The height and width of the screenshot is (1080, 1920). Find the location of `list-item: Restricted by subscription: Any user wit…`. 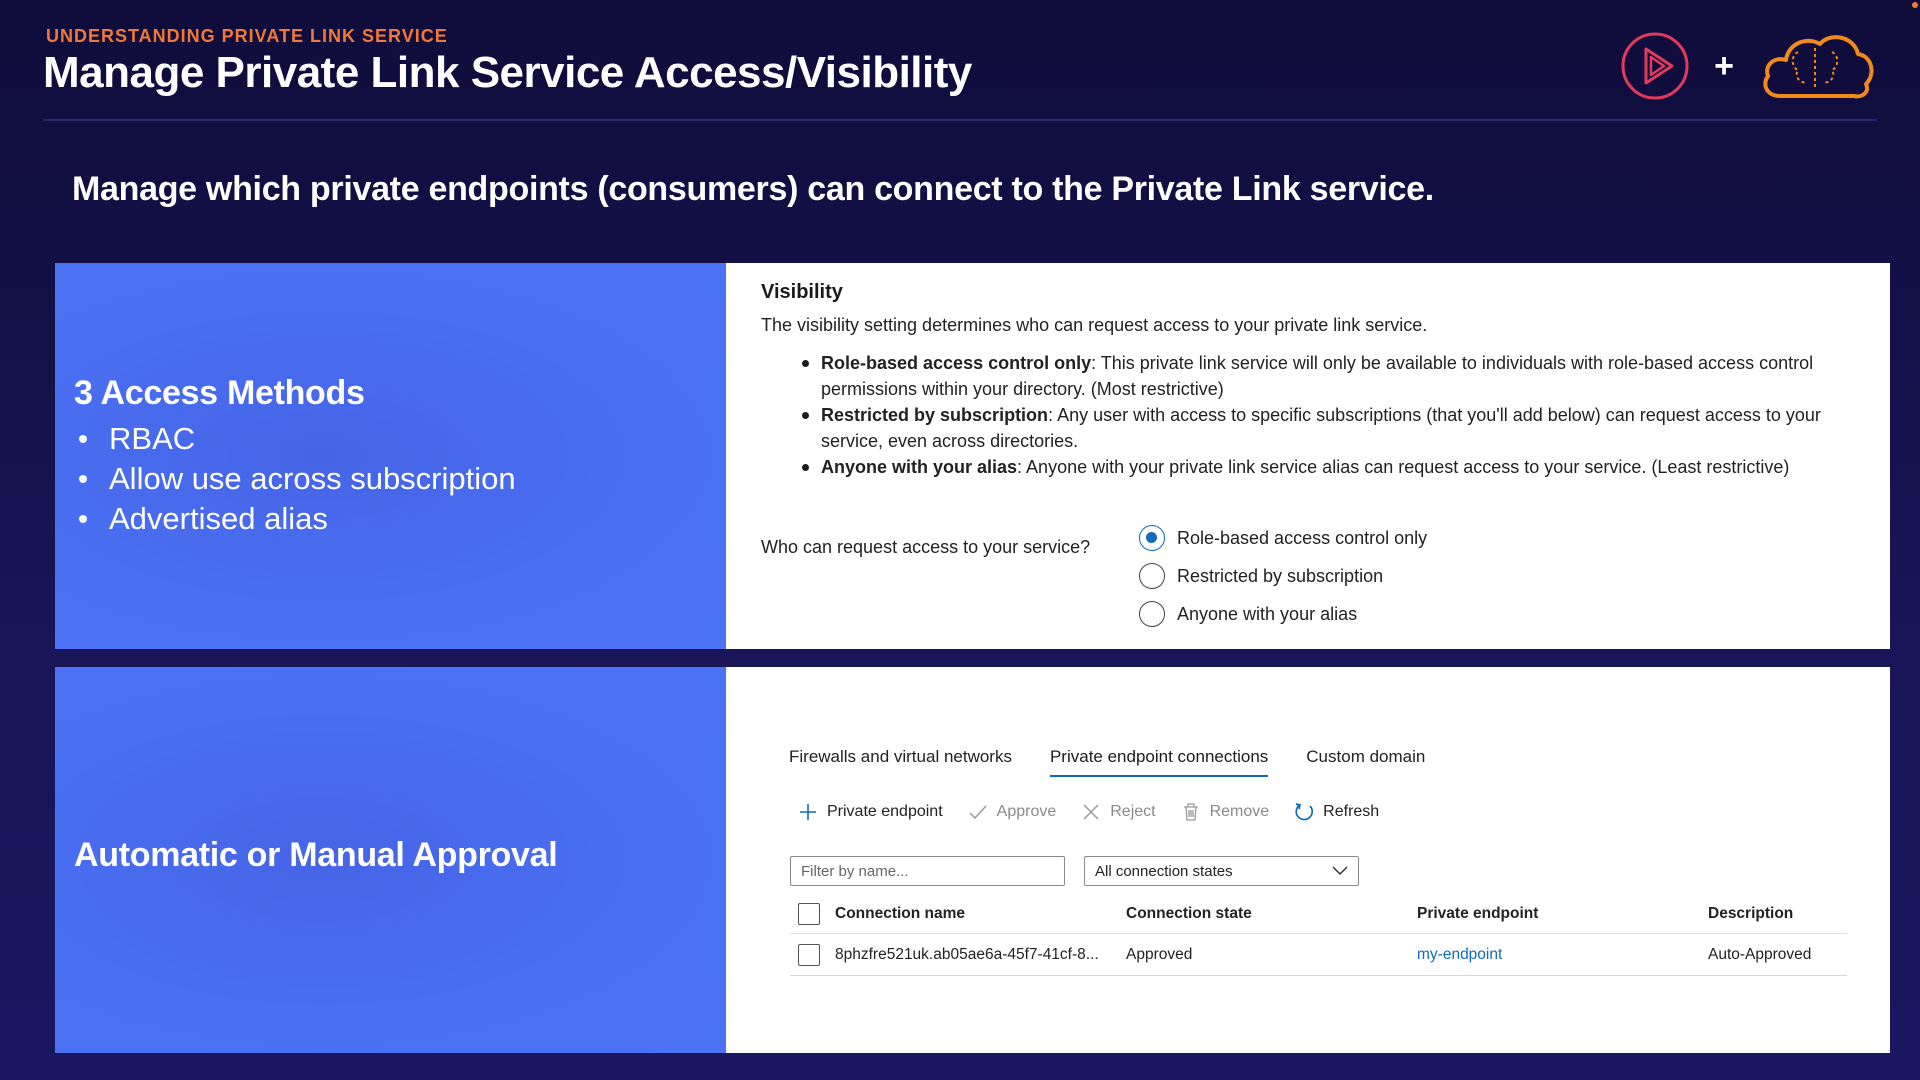

list-item: Restricted by subscription: Any user wit… is located at coordinates (1346, 428).